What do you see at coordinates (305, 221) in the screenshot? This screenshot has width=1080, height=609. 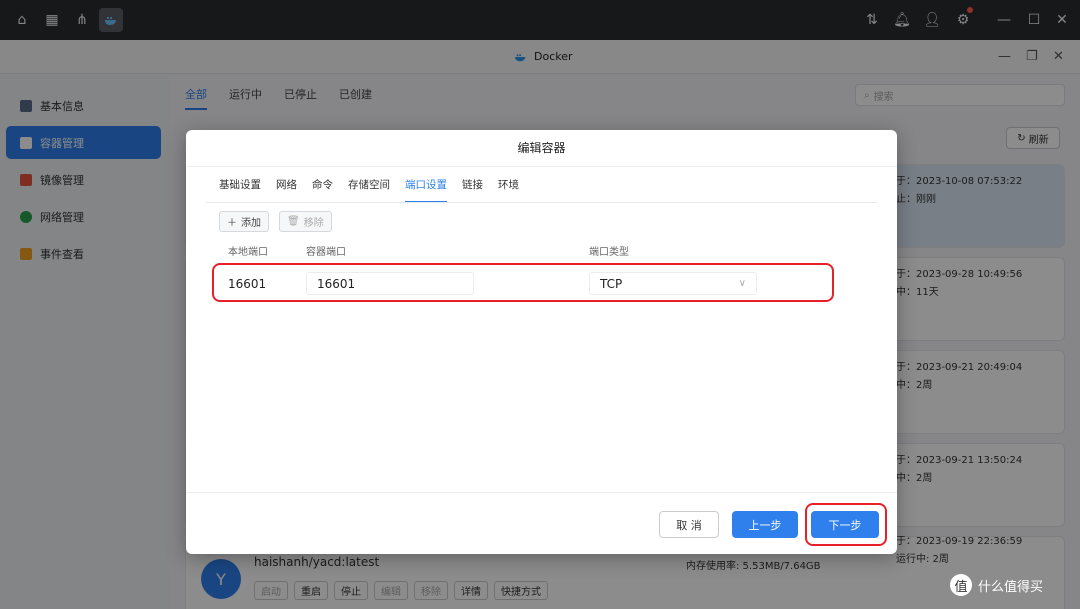 I see `remove-port-button: 🗑︎ 移除` at bounding box center [305, 221].